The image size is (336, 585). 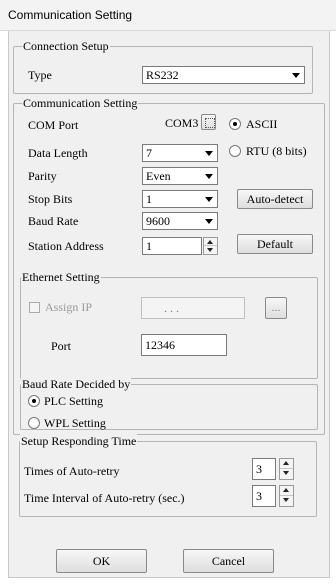 I want to click on responding-time-legend: Setup Responding Time, so click(x=79, y=441).